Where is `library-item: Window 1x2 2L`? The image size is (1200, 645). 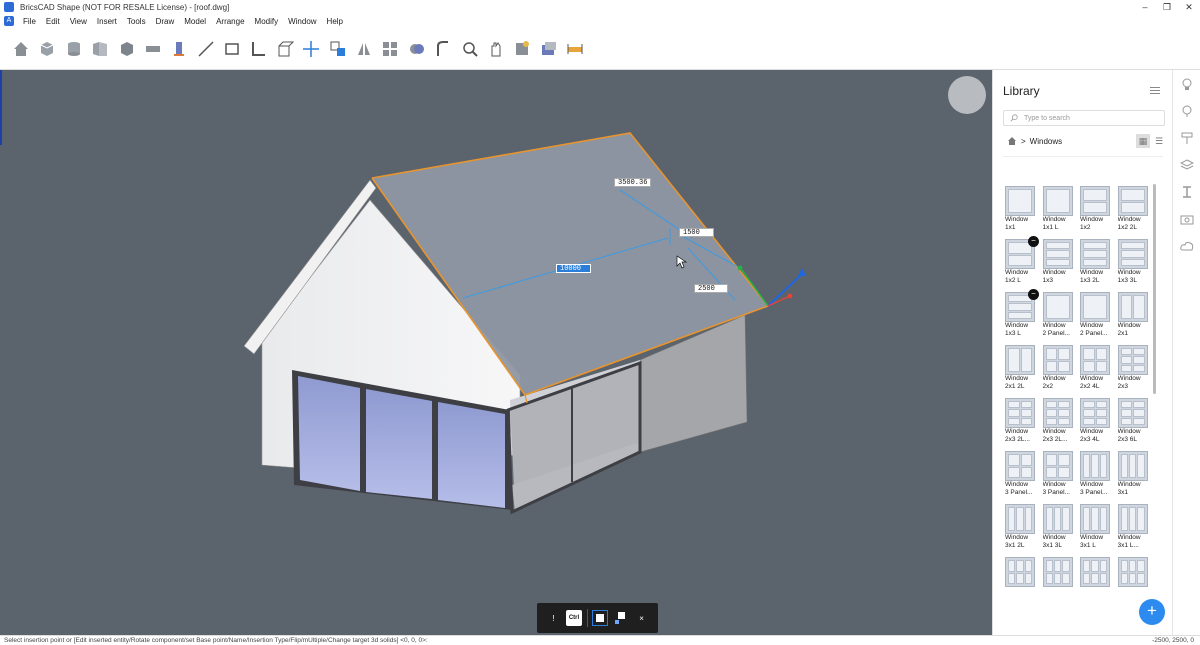 library-item: Window 1x2 2L is located at coordinates (1133, 211).